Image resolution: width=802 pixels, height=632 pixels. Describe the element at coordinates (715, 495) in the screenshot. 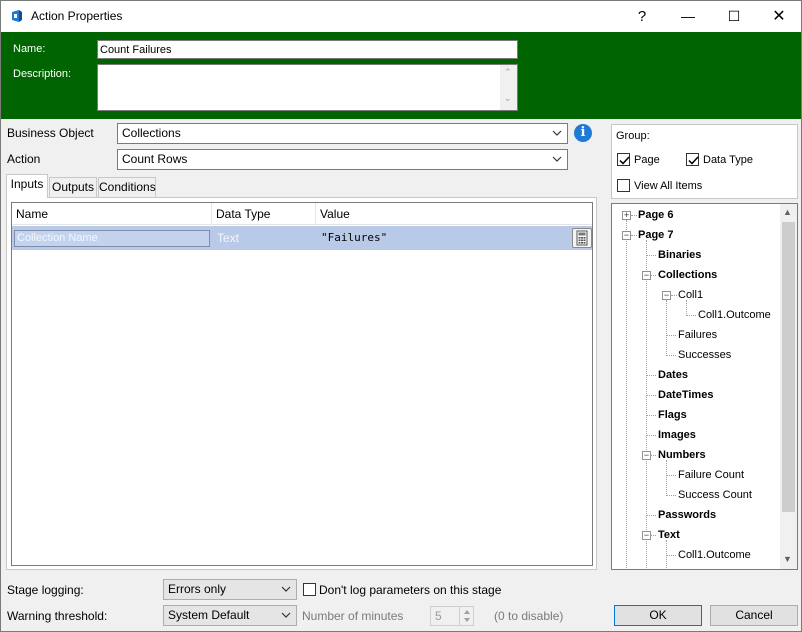

I see `tree-item-success-count: Success Count` at that location.